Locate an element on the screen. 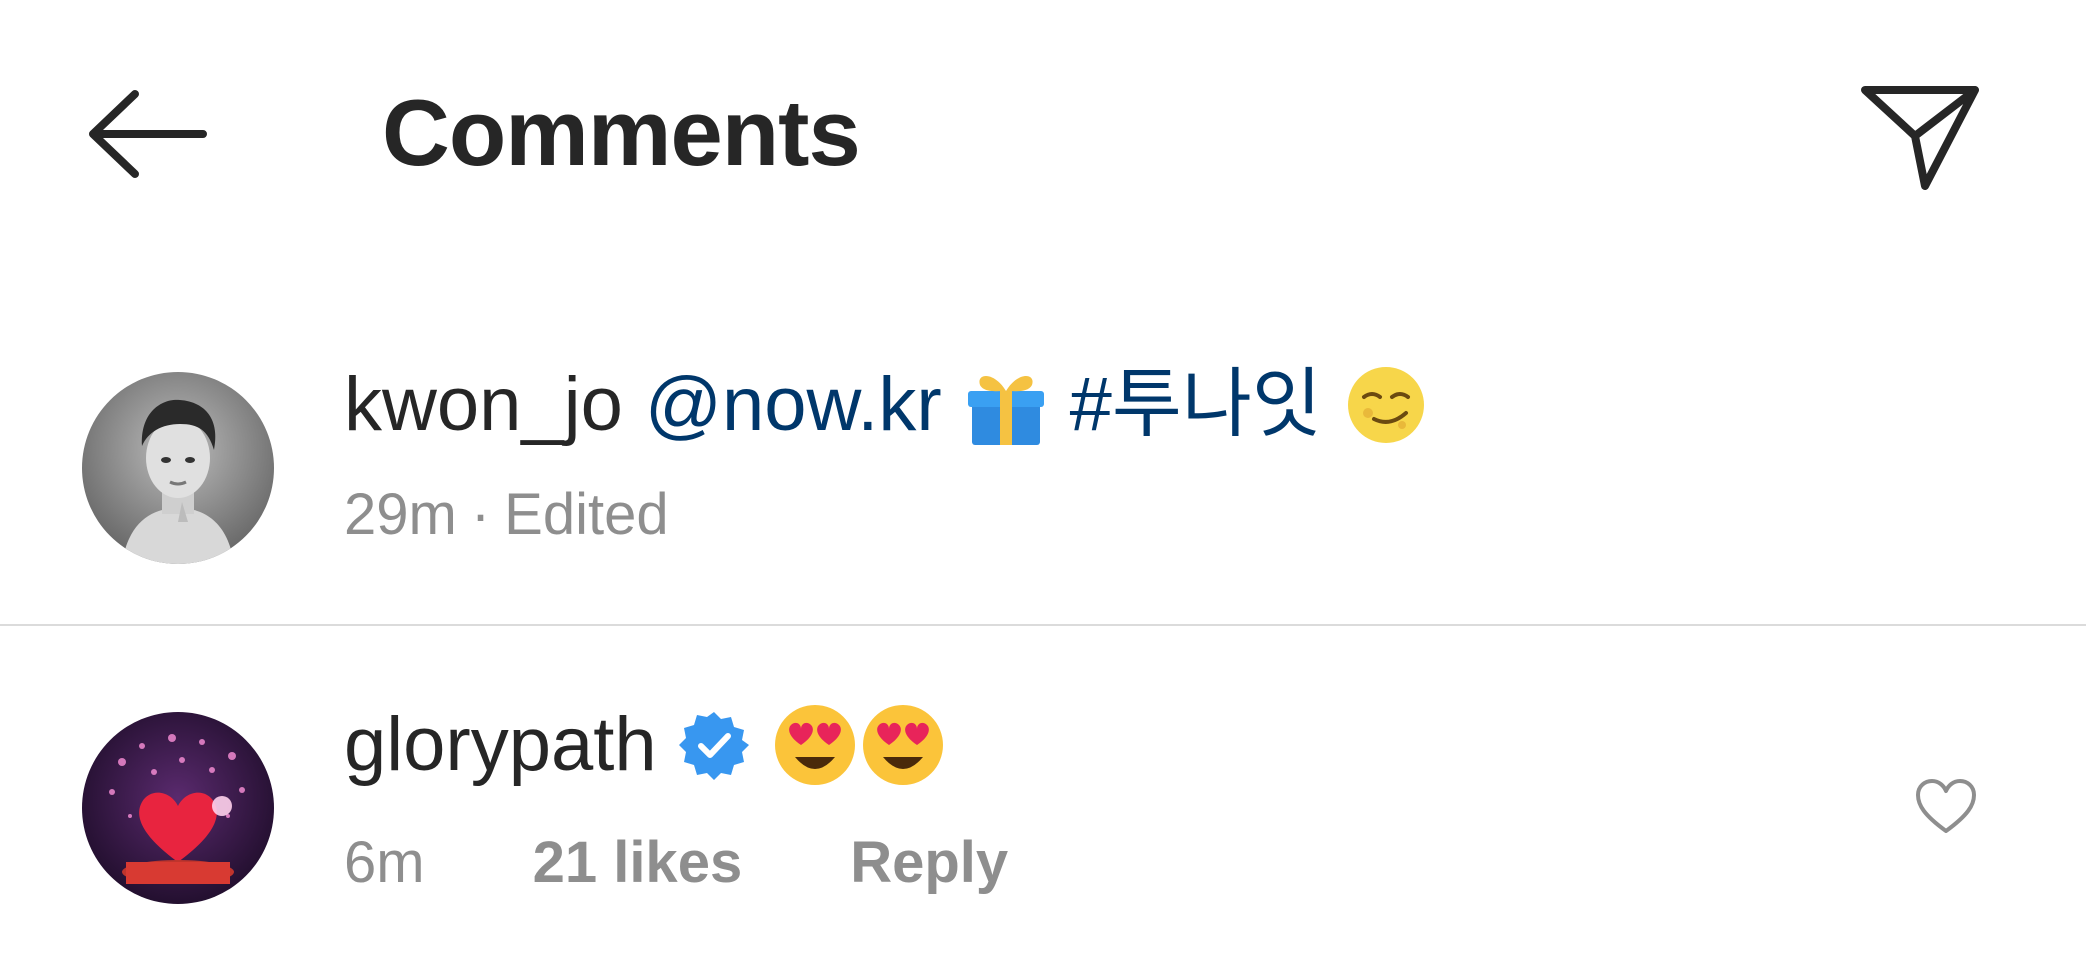  caption-meta: 29m · Edited is located at coordinates (506, 515).